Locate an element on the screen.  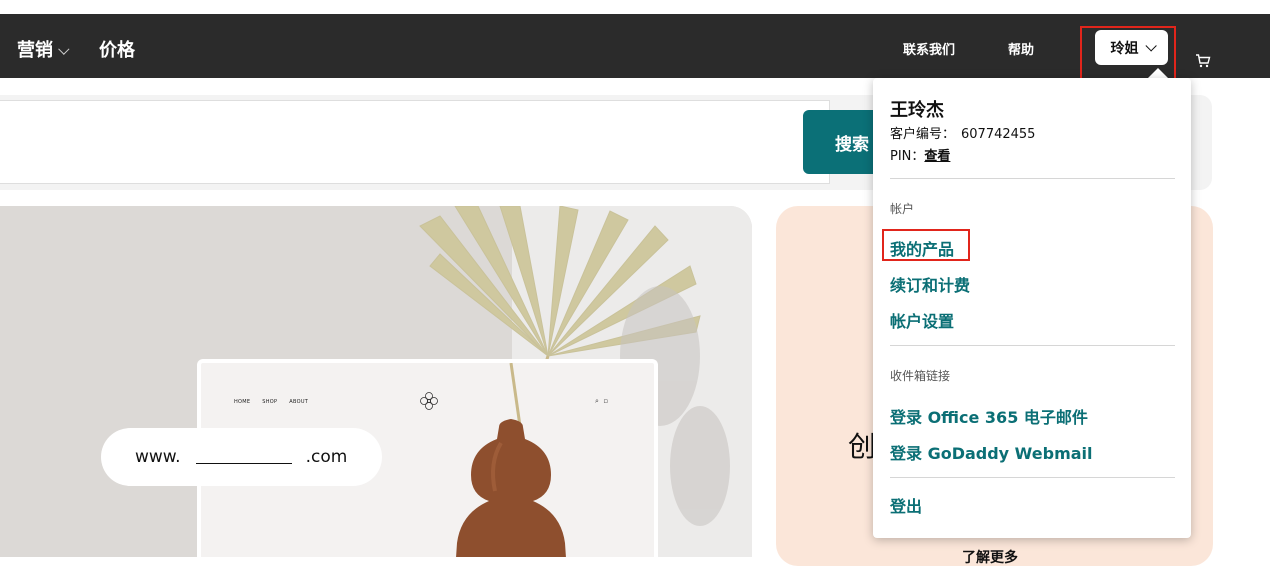
section-account: 帐户 is located at coordinates (902, 209).